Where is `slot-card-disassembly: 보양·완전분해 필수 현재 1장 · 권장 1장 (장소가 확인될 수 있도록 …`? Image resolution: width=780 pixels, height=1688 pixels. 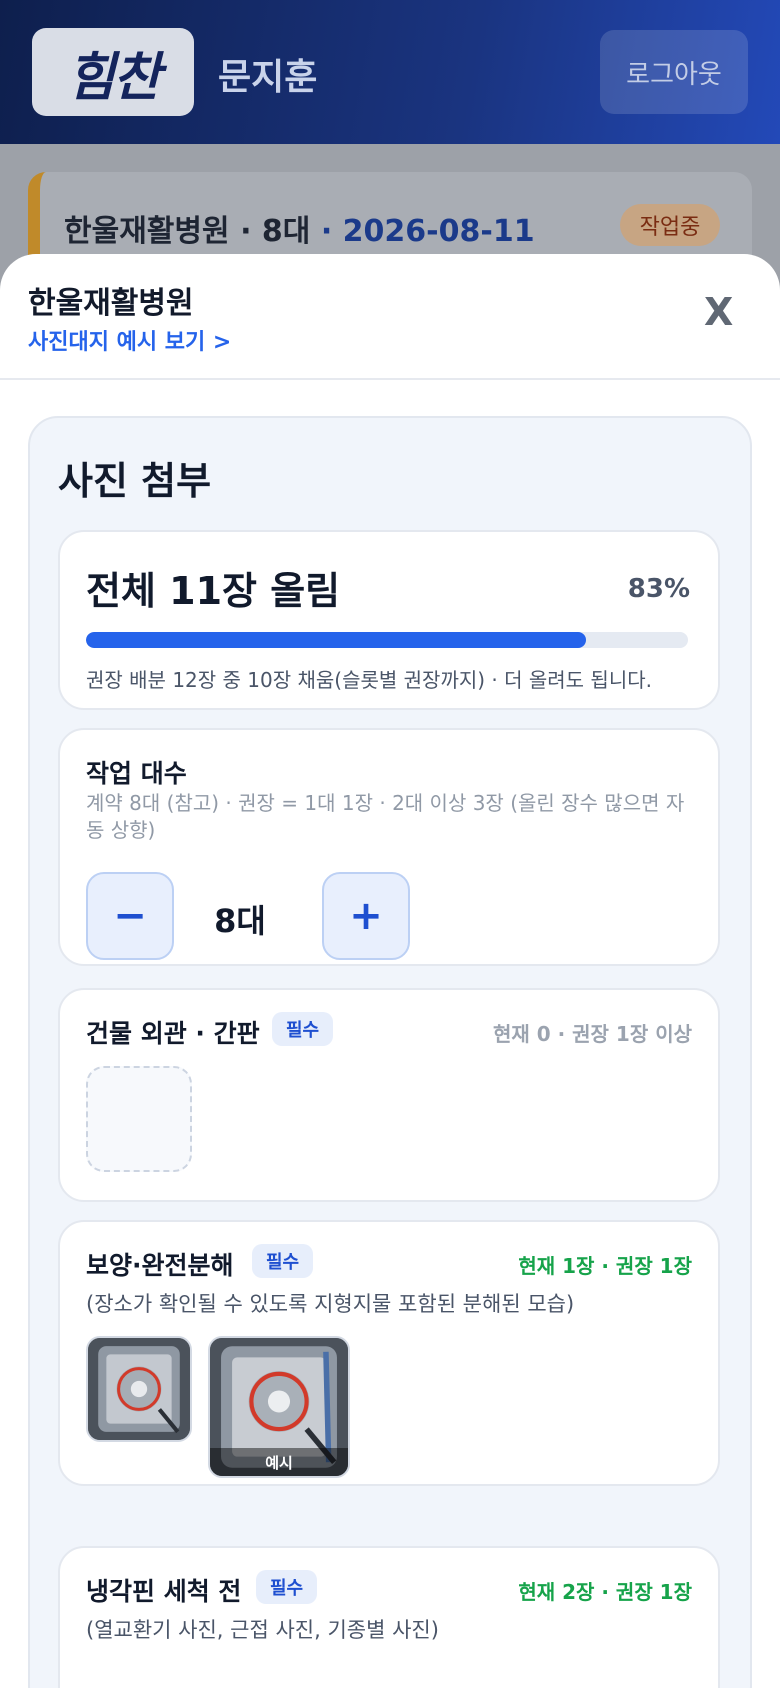
slot-card-disassembly: 보양·완전분해 필수 현재 1장 · 권장 1장 (장소가 확인될 수 있도록 … is located at coordinates (389, 1353).